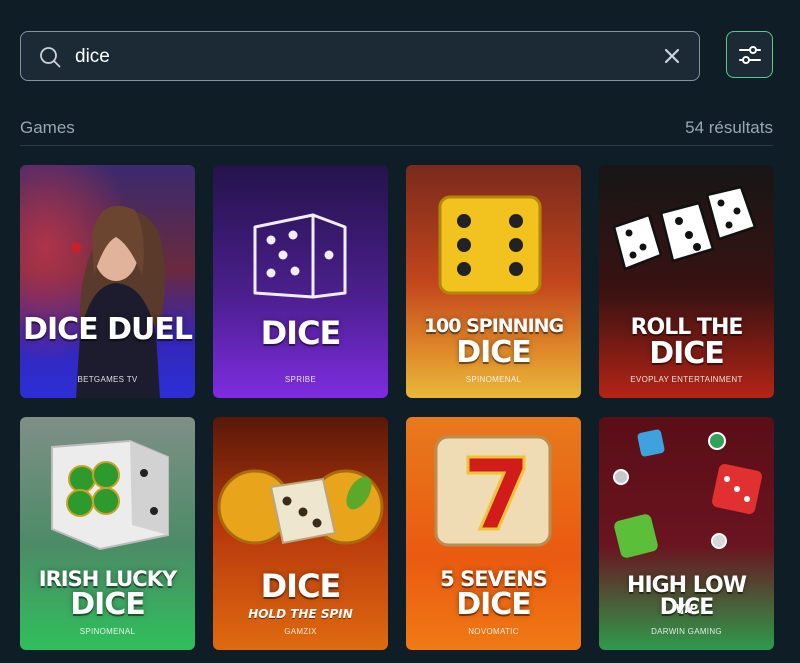 This screenshot has width=800, height=663. Describe the element at coordinates (108, 329) in the screenshot. I see `game-title: DICE DUEL` at that location.